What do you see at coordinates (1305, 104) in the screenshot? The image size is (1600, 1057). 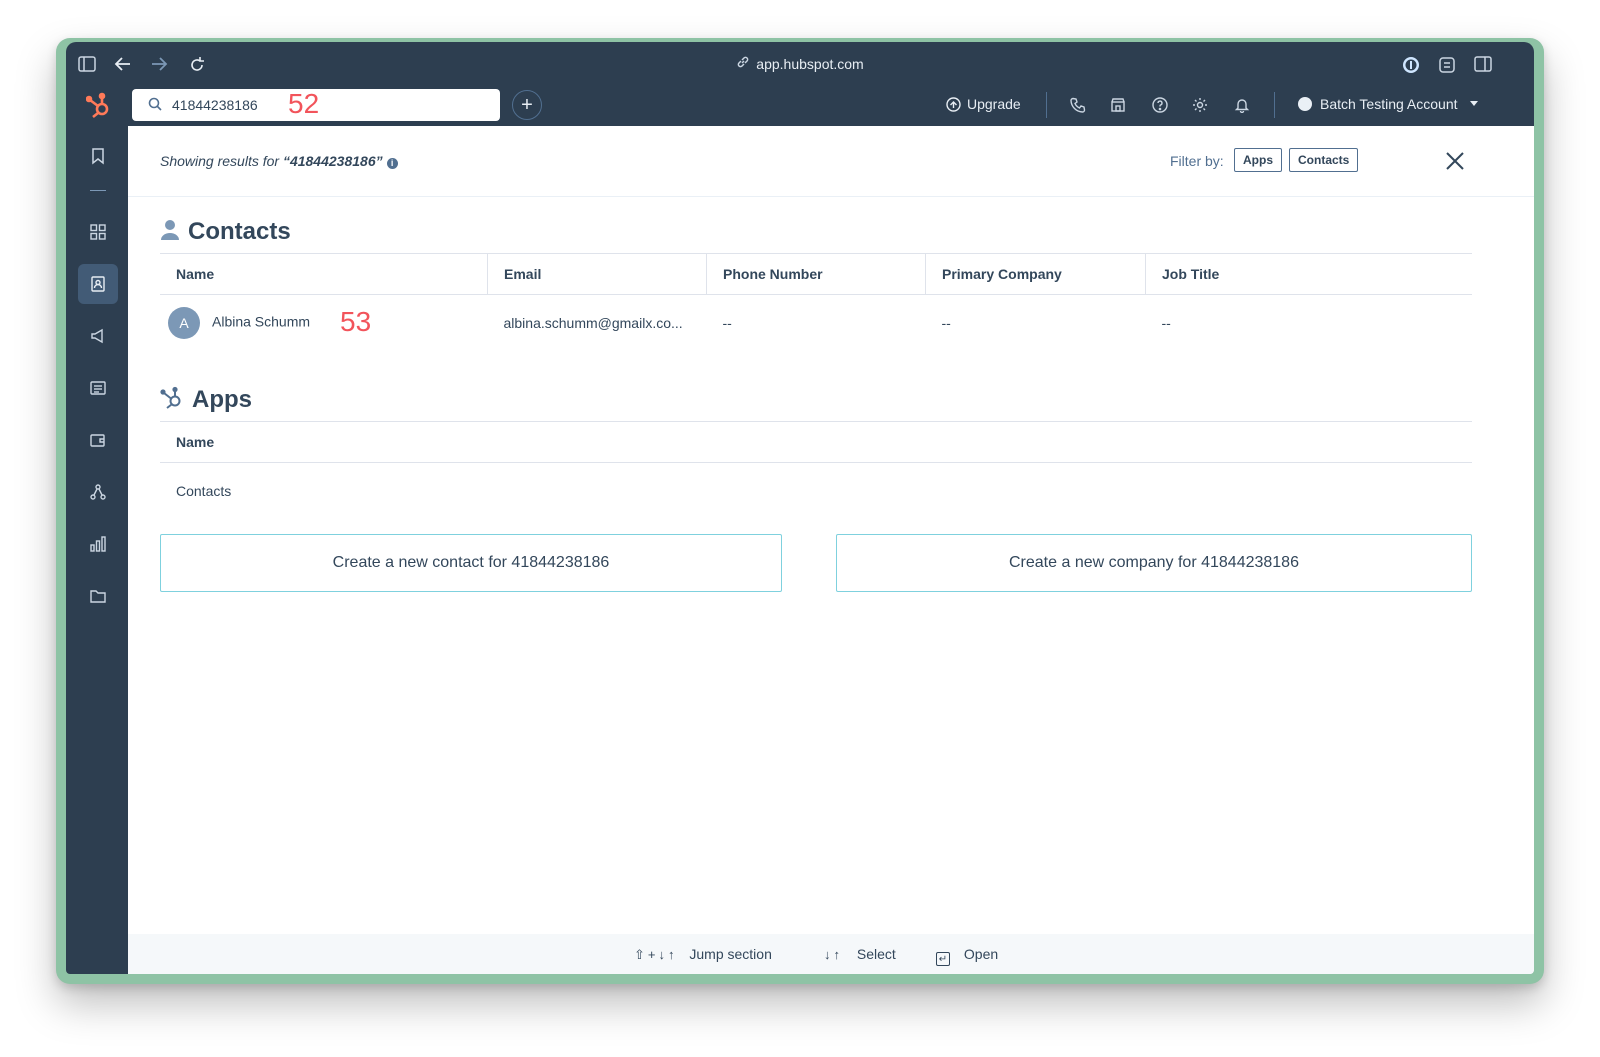 I see `account-avatar` at bounding box center [1305, 104].